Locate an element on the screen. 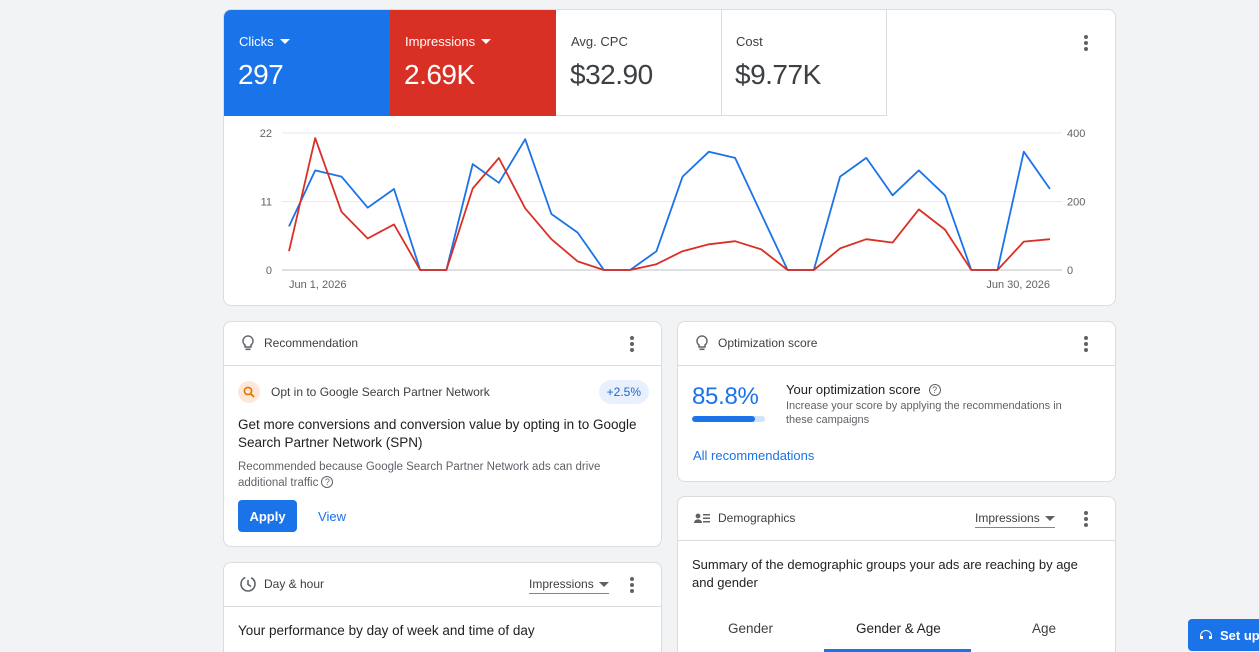 This screenshot has height=652, width=1259. metric-cost: Cost $9.77K is located at coordinates (804, 63).